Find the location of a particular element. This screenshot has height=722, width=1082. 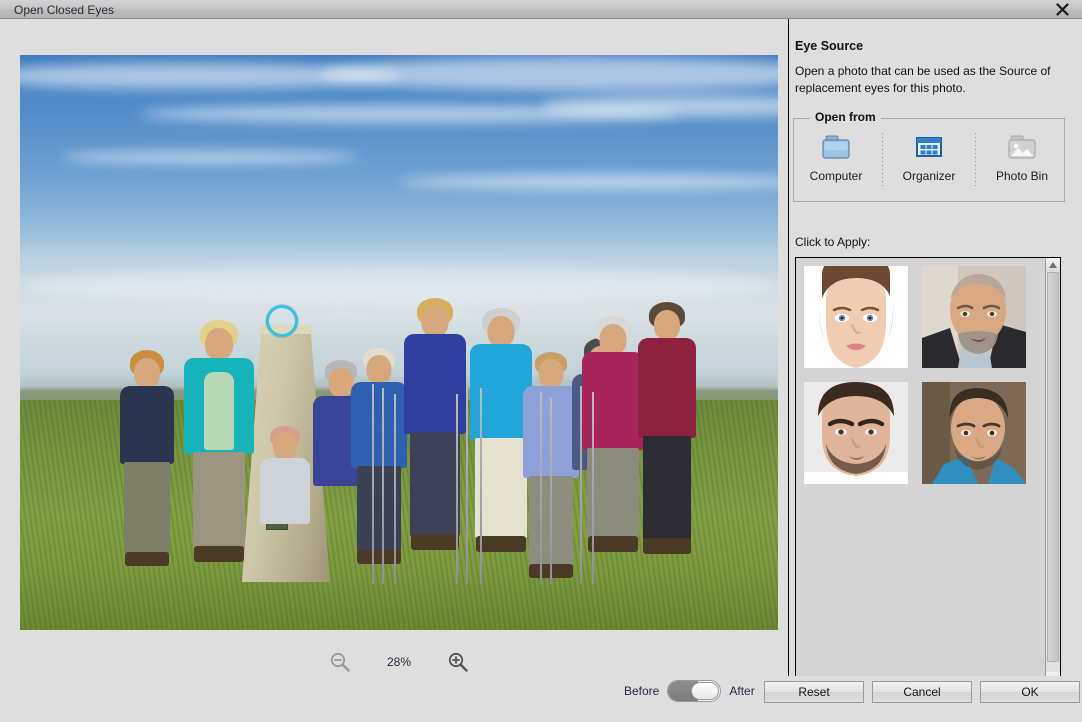

cancel-button: Cancel is located at coordinates (922, 692).